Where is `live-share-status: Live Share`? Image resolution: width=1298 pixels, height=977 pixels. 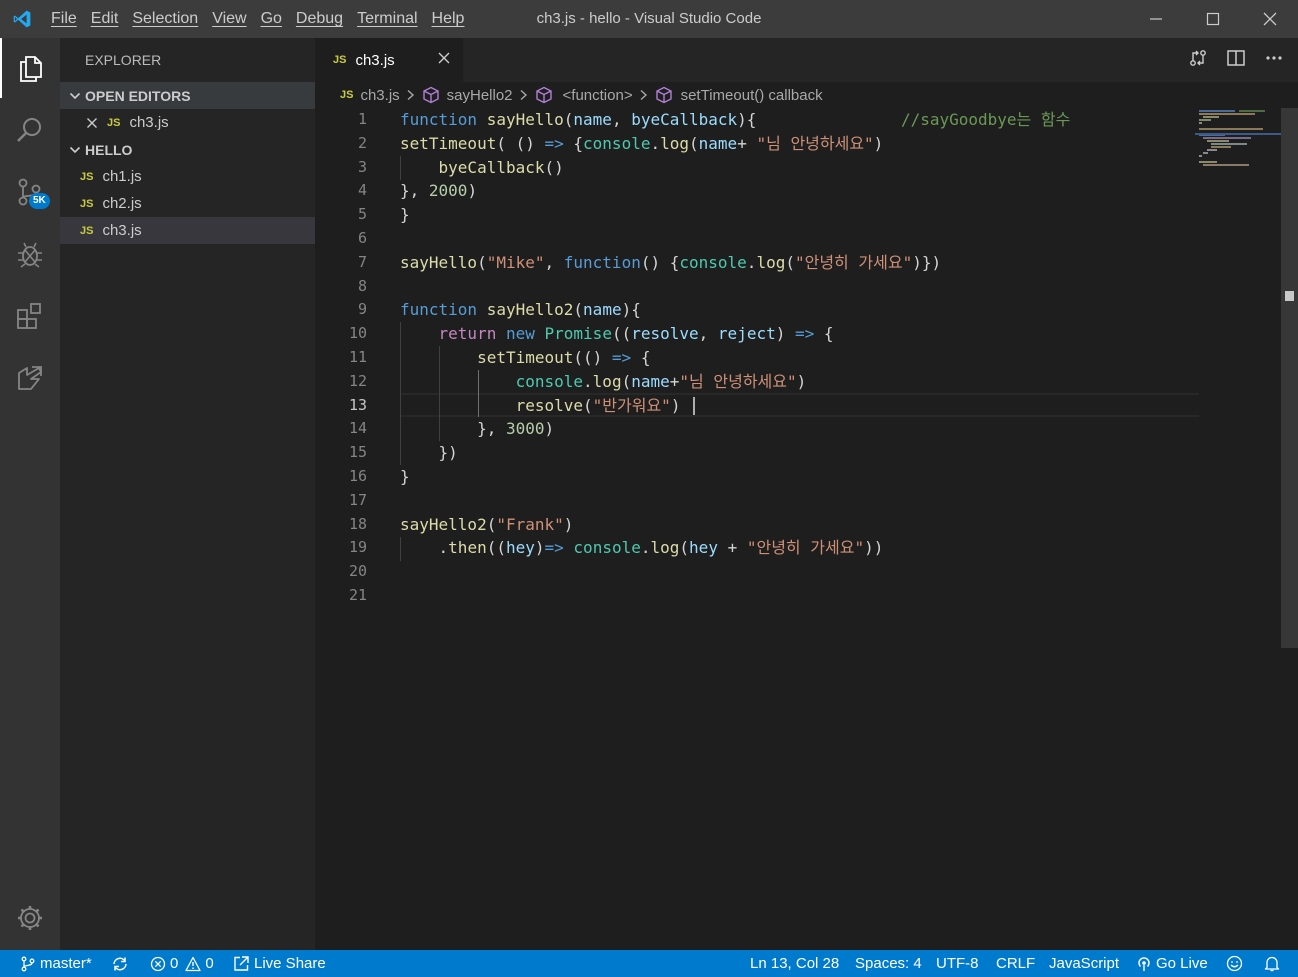
live-share-status: Live Share is located at coordinates (279, 963).